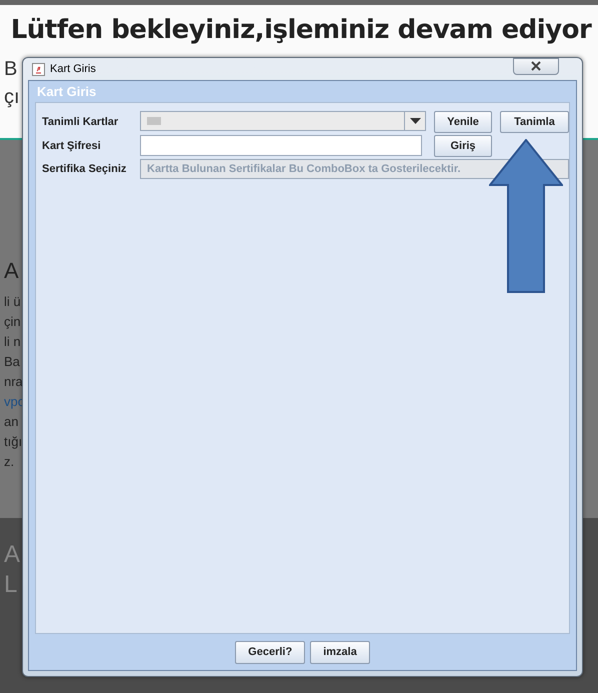  What do you see at coordinates (11, 69) in the screenshot?
I see `intro-text: B` at bounding box center [11, 69].